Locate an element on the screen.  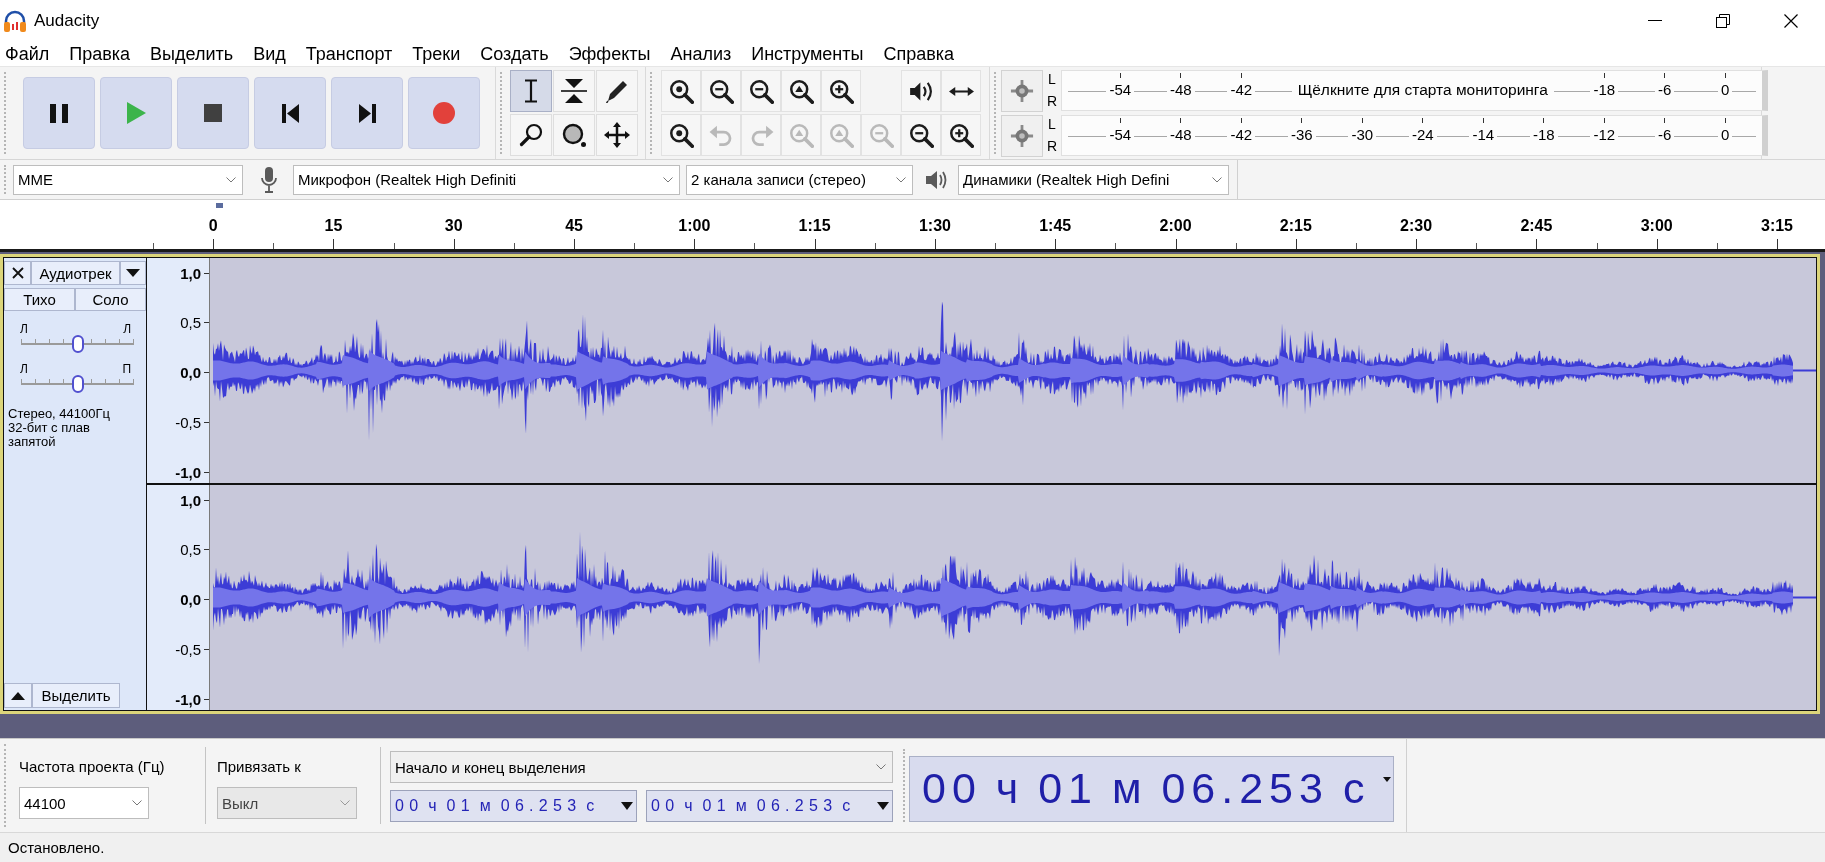
playback-device-dropdown: Динамики (Realtek High Defini is located at coordinates (1093, 179).